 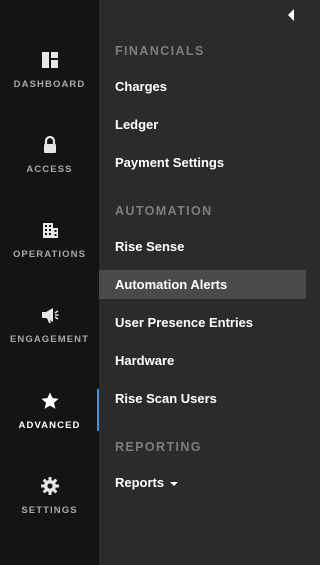 What do you see at coordinates (140, 482) in the screenshot?
I see `menu-item-reports-label: Reports` at bounding box center [140, 482].